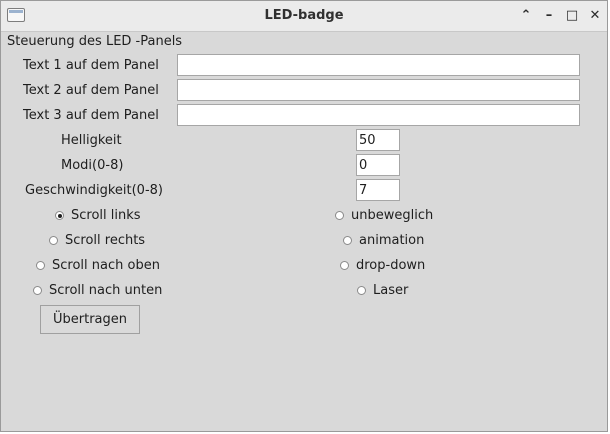 The image size is (610, 434). Describe the element at coordinates (91, 90) in the screenshot. I see `text2-label: Text 2 auf dem Panel` at that location.